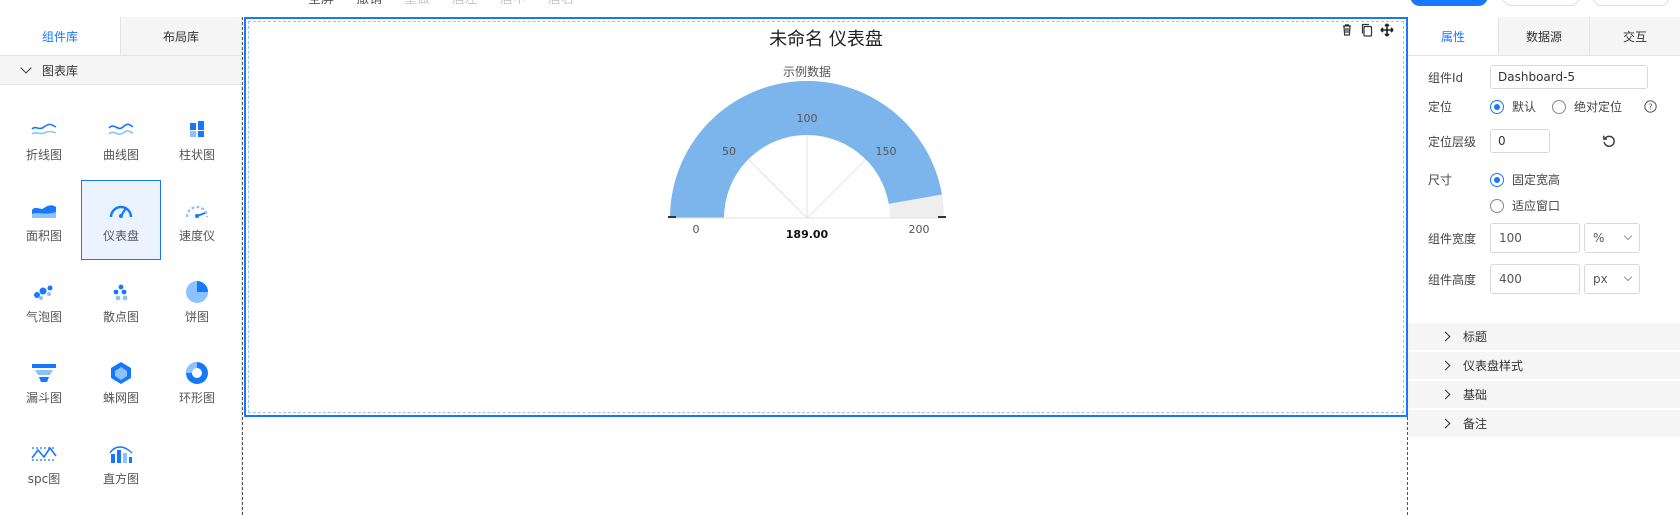 This screenshot has width=1680, height=515. I want to click on zindex-row: 定位层级 0, so click(1522, 141).